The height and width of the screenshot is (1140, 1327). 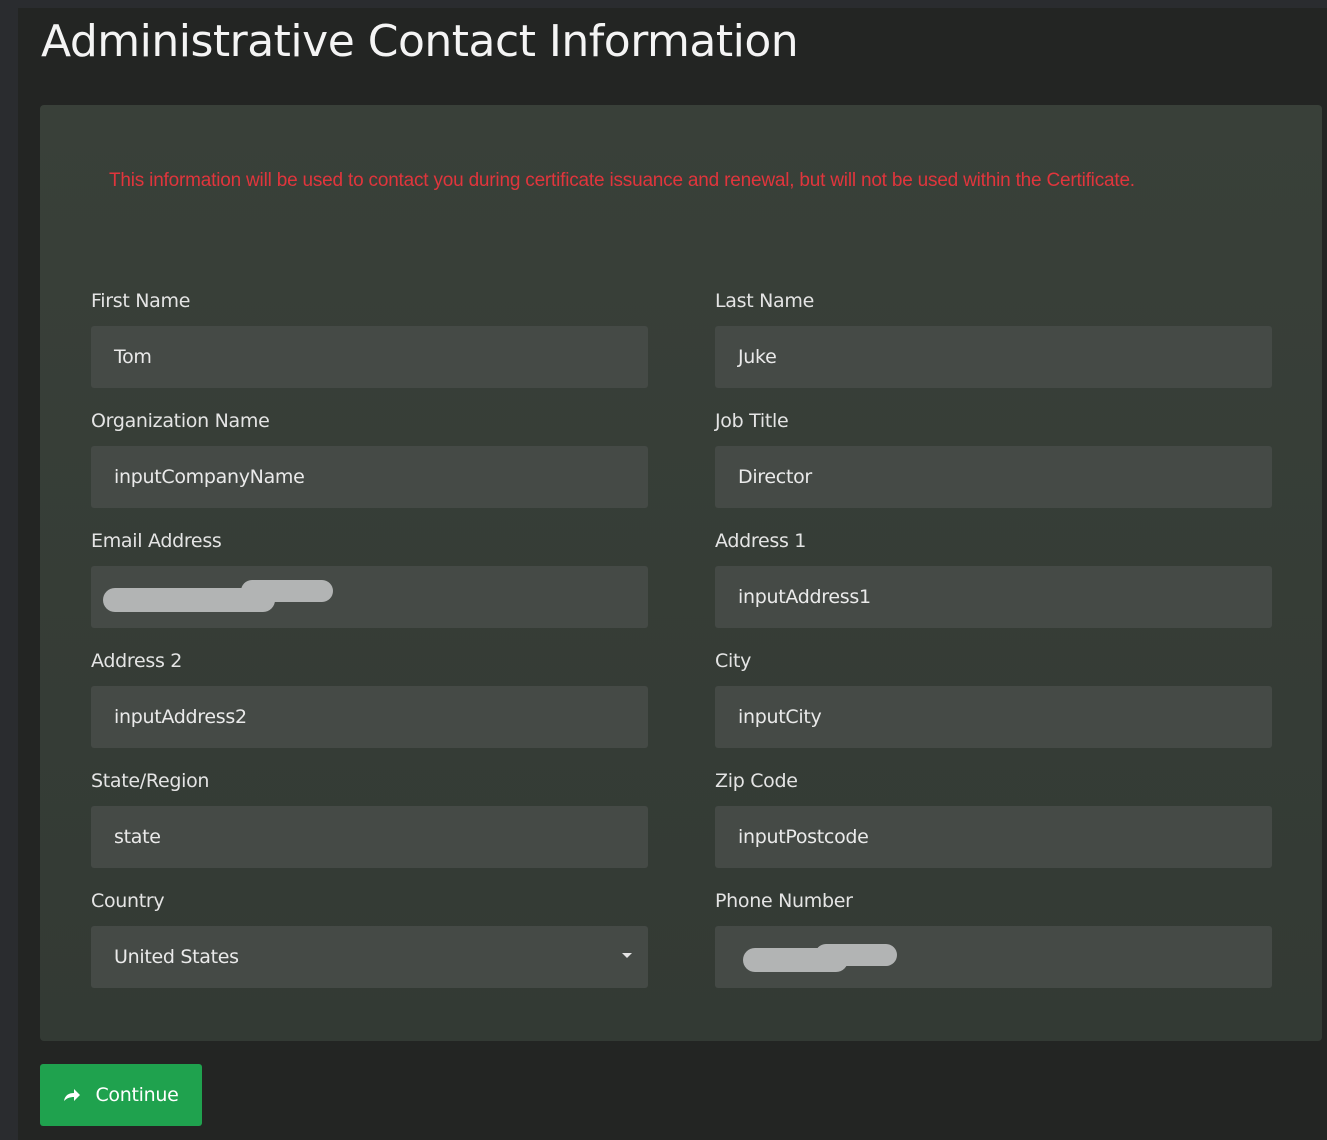 What do you see at coordinates (993, 357) in the screenshot?
I see `last-name-input: Juke` at bounding box center [993, 357].